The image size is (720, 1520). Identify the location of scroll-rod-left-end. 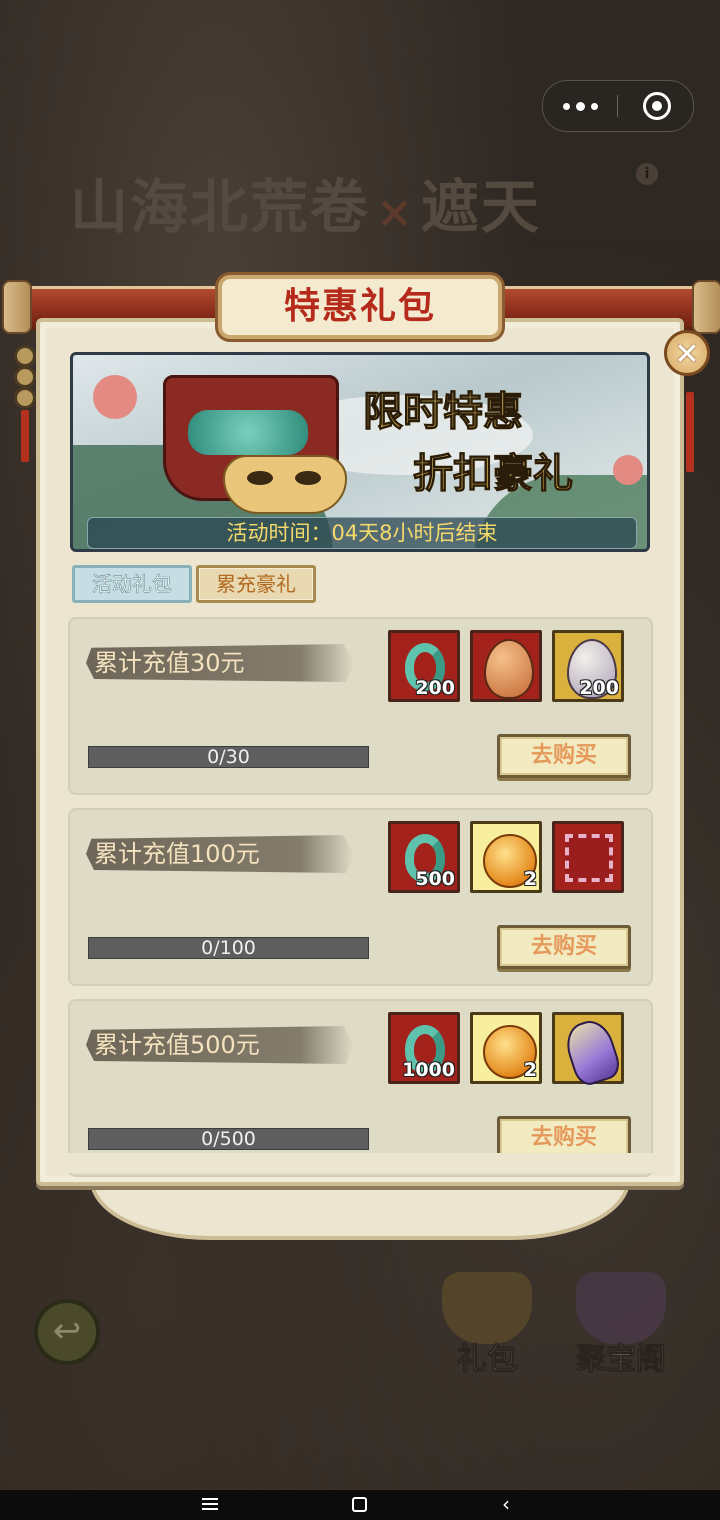
(17, 307).